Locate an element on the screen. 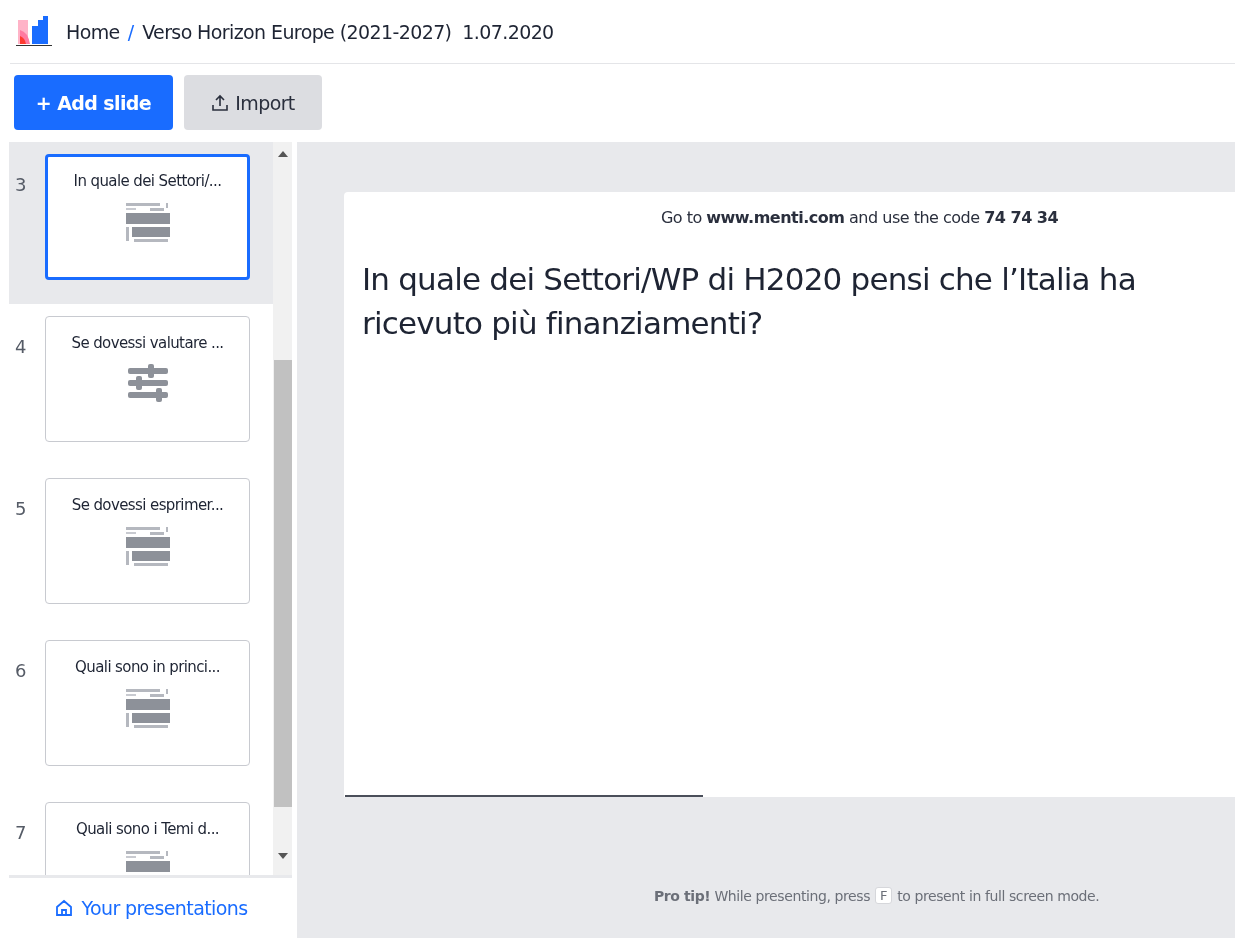 This screenshot has height=938, width=1235. keyboard-key: F is located at coordinates (884, 895).